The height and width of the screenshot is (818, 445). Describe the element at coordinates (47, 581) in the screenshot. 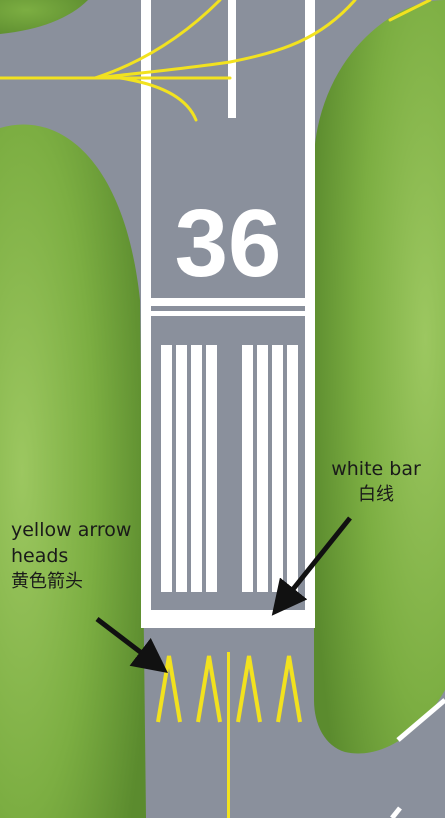

I see `yellow-arrow-heads-label-cn: 黄色箭头` at that location.